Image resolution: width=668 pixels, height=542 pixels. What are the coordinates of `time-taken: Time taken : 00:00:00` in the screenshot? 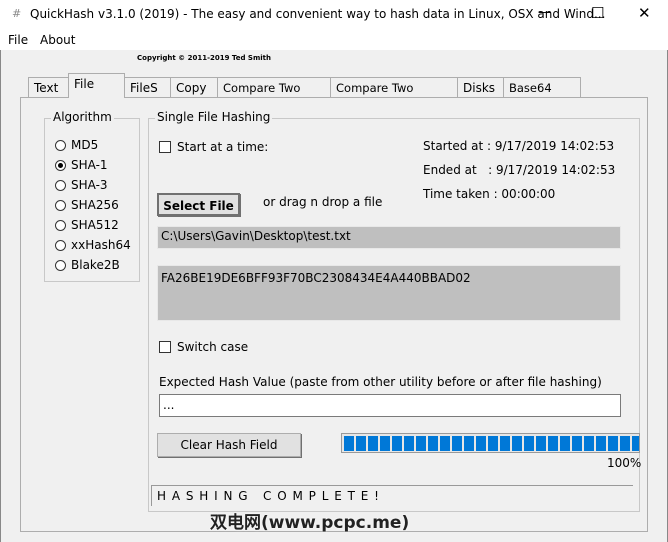 It's located at (489, 194).